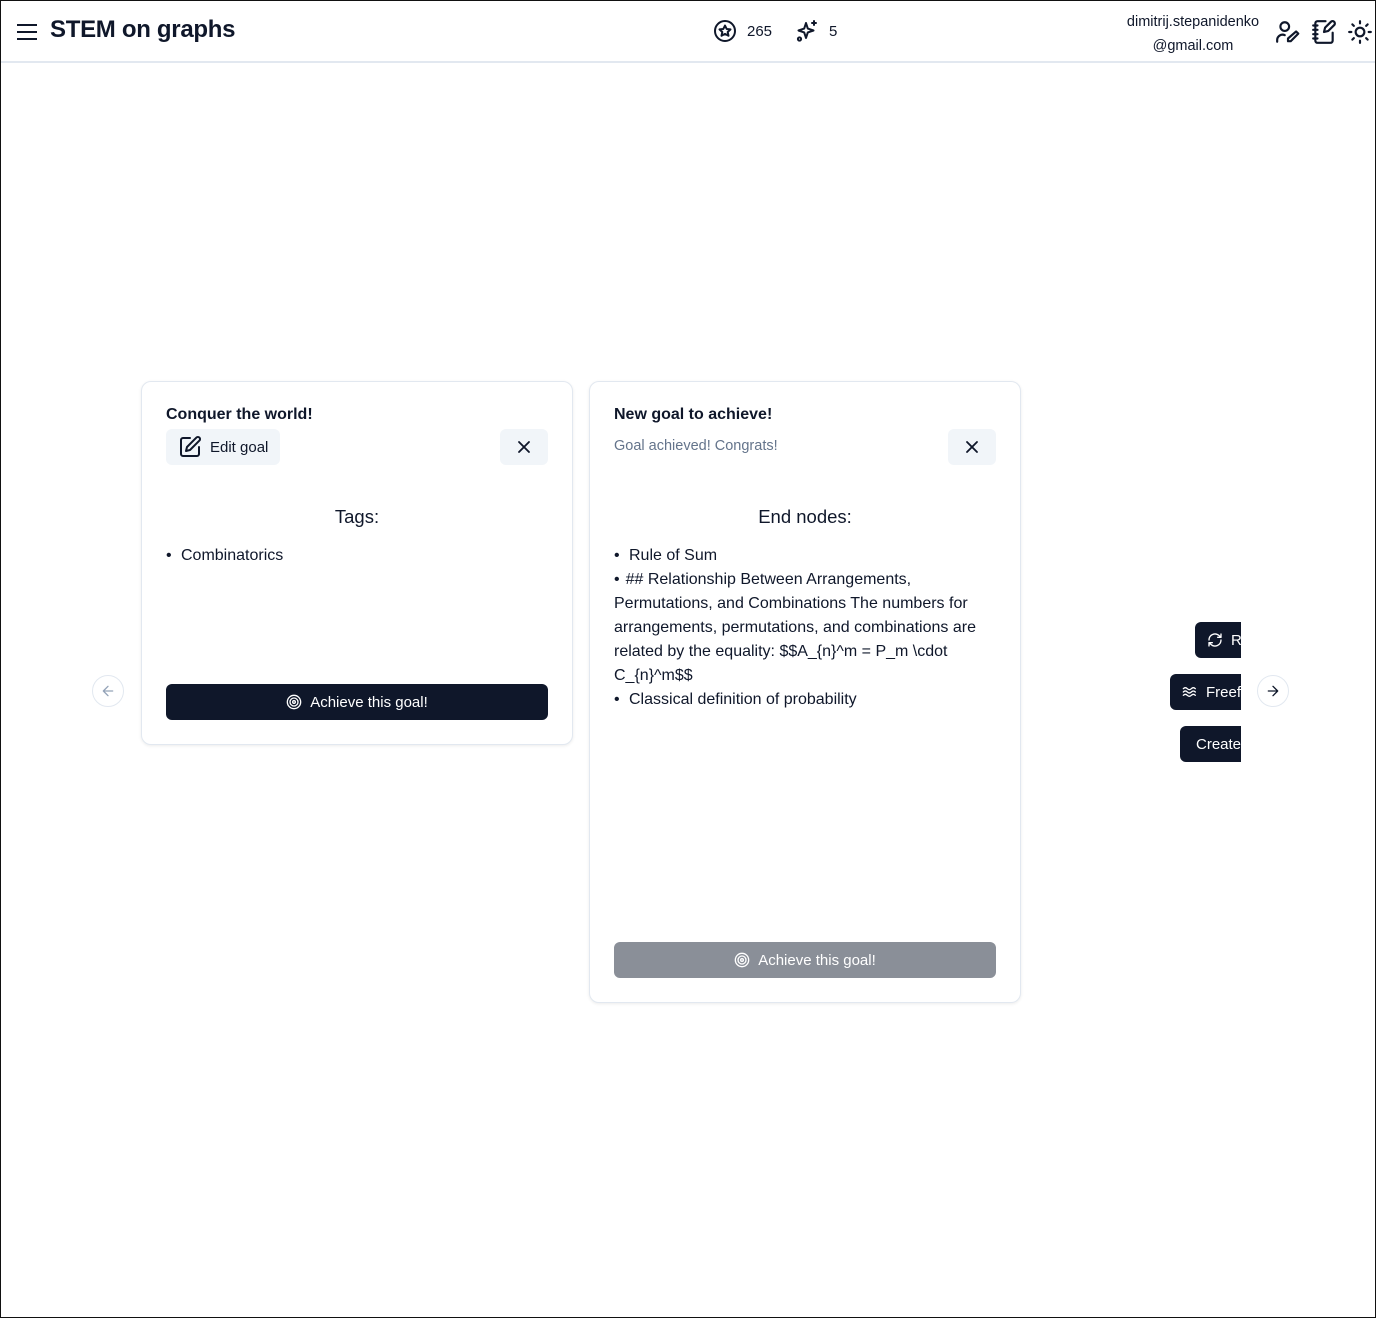 The image size is (1376, 1318). I want to click on next-arrow-button, so click(1273, 691).